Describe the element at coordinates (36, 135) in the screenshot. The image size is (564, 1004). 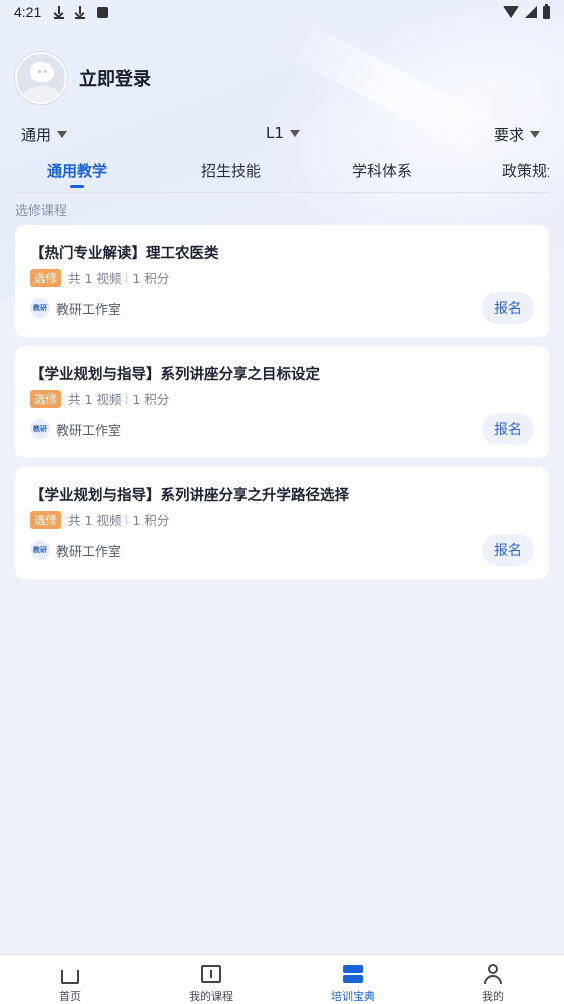
I see `filter-label: 通用` at that location.